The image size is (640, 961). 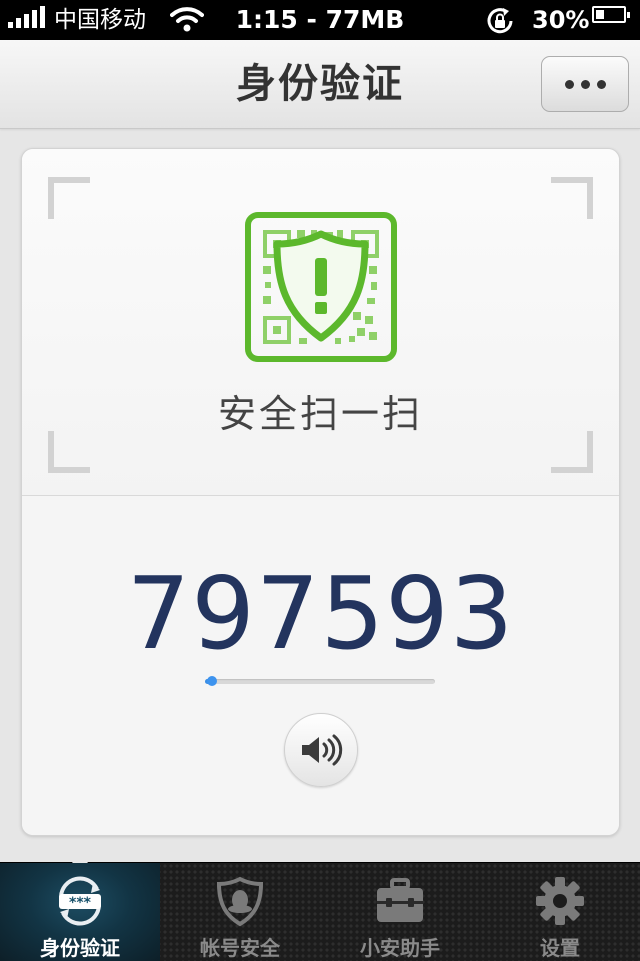 I want to click on tab-account-security: 帐号安全, so click(x=240, y=912).